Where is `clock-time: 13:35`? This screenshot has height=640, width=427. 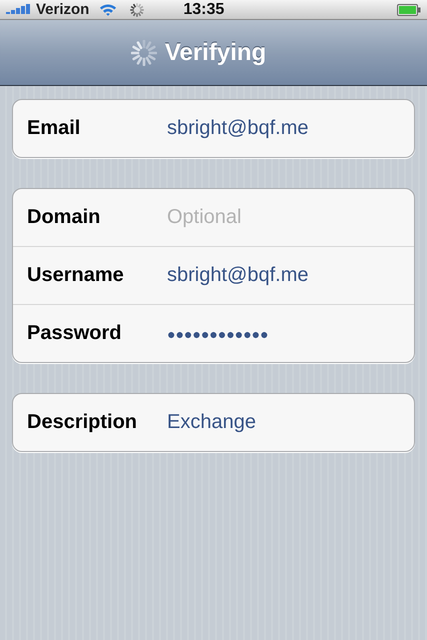
clock-time: 13:35 is located at coordinates (203, 9).